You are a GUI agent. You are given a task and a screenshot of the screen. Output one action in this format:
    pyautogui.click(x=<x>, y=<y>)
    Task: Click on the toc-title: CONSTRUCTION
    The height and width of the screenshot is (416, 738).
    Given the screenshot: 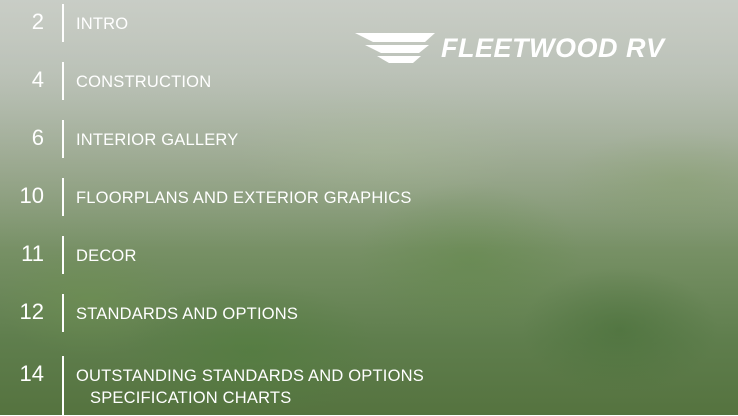 What is the action you would take?
    pyautogui.click(x=144, y=82)
    